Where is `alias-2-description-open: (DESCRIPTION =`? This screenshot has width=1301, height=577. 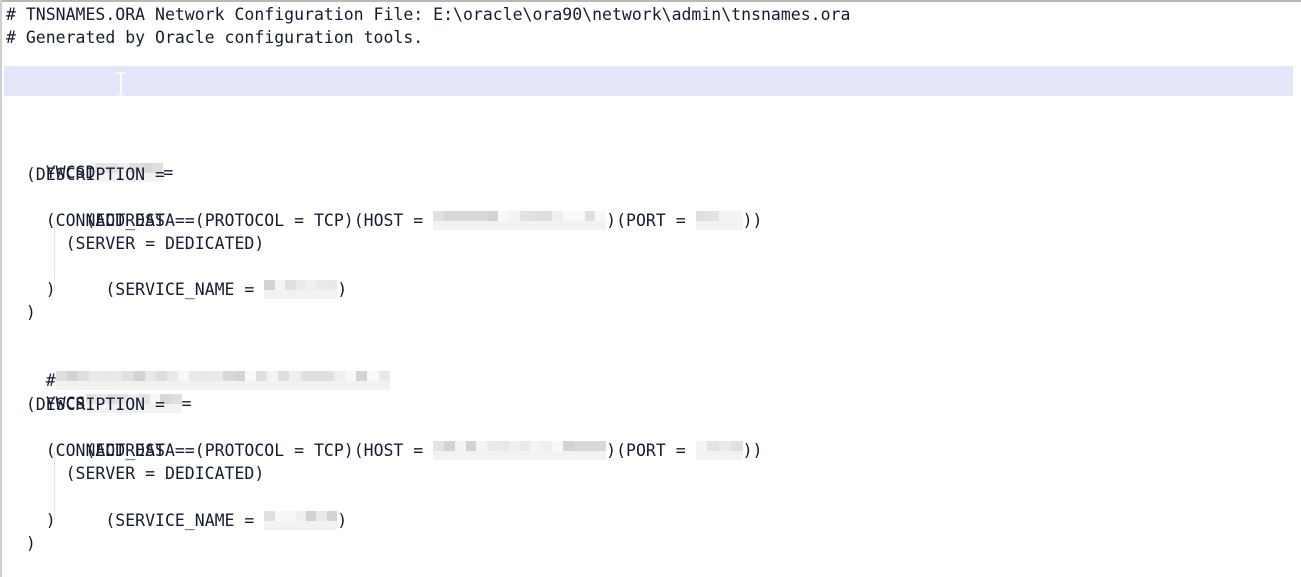
alias-2-description-open: (DESCRIPTION = is located at coordinates (85, 404).